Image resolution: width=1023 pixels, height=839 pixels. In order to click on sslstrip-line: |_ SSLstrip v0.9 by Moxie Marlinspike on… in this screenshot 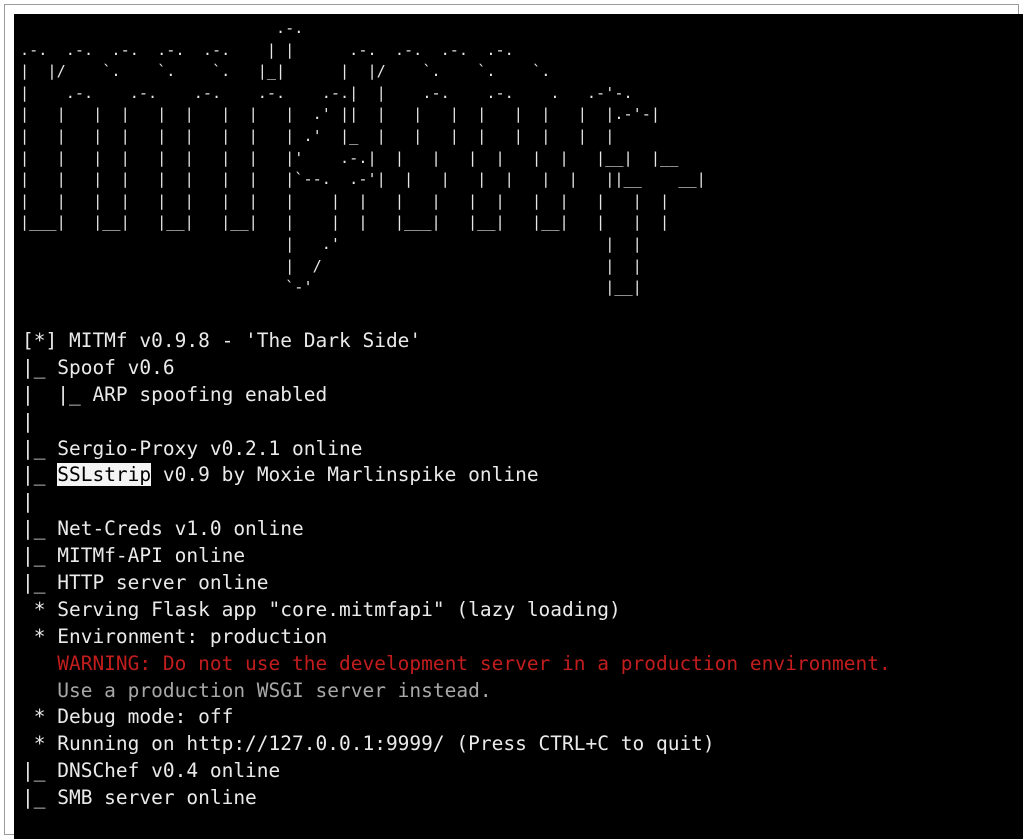, I will do `click(456, 475)`.